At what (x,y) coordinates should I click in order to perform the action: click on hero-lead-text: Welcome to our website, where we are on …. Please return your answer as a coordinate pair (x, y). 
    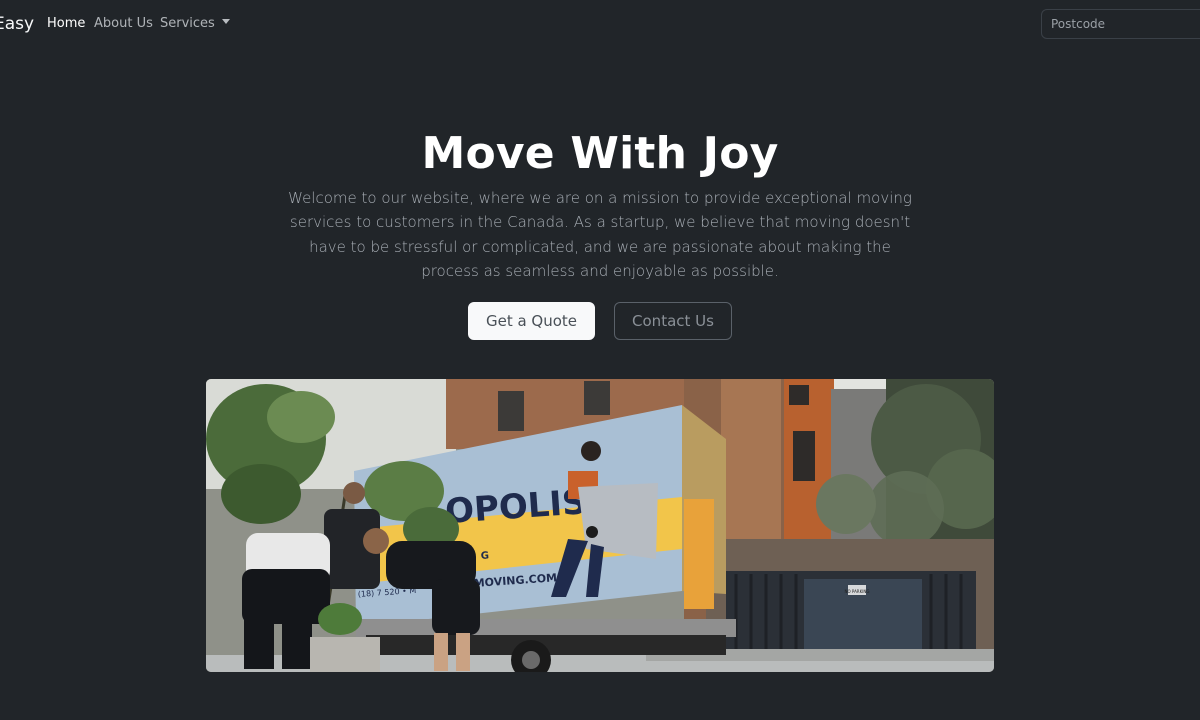
    Looking at the image, I should click on (600, 234).